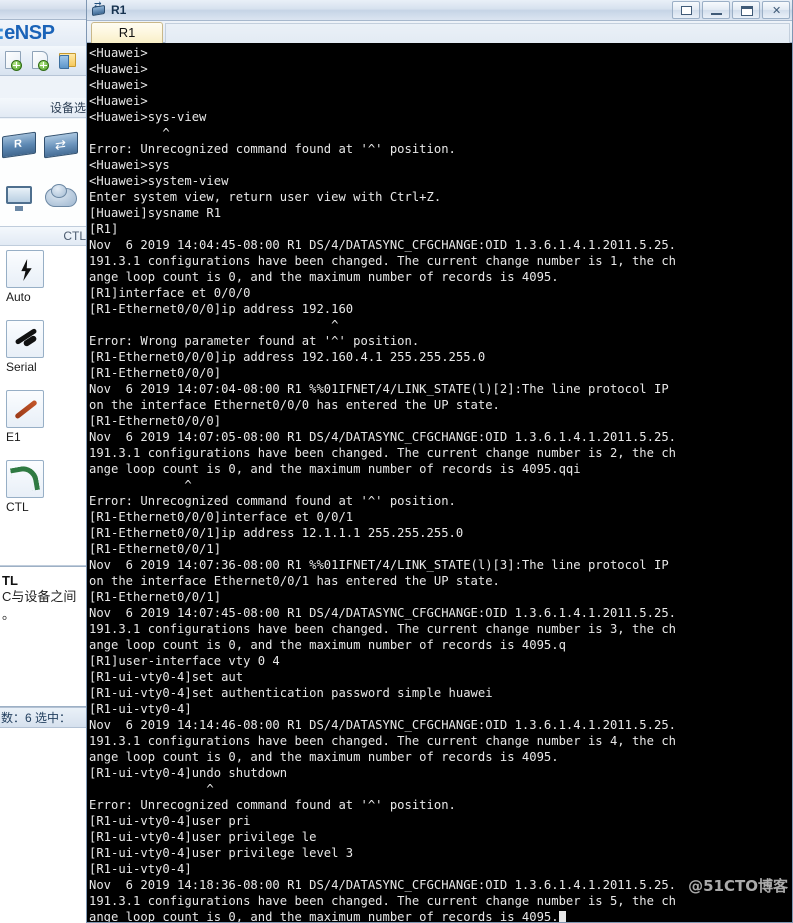 The width and height of the screenshot is (793, 923). What do you see at coordinates (62, 197) in the screenshot?
I see `cloud-icon` at bounding box center [62, 197].